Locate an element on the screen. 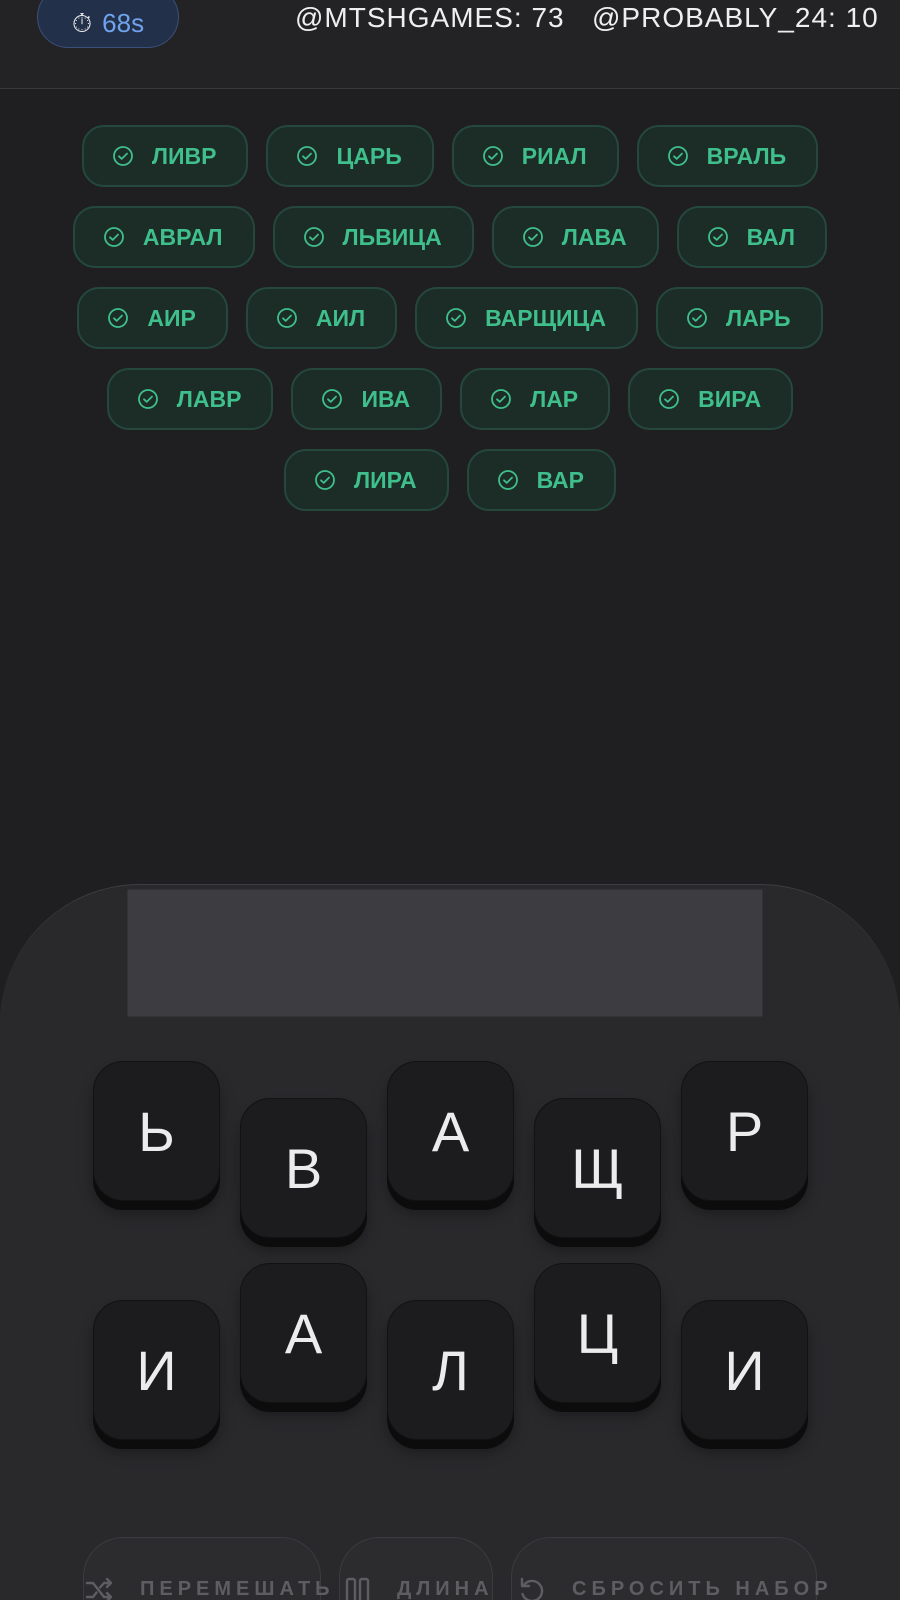 This screenshot has height=1600, width=900. undo-icon is located at coordinates (532, 1588).